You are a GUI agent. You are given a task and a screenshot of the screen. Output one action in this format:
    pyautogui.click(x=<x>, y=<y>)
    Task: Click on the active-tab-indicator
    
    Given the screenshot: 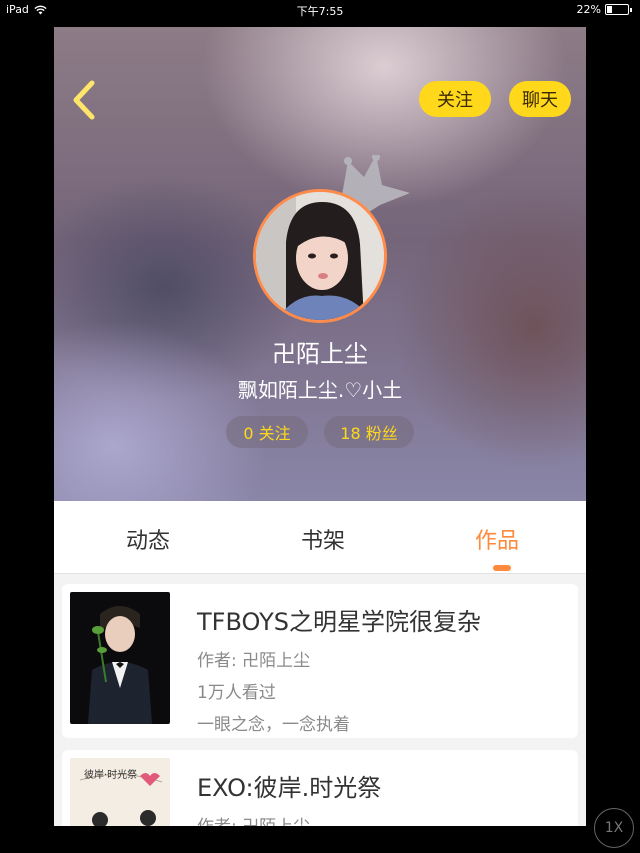 What is the action you would take?
    pyautogui.click(x=502, y=568)
    